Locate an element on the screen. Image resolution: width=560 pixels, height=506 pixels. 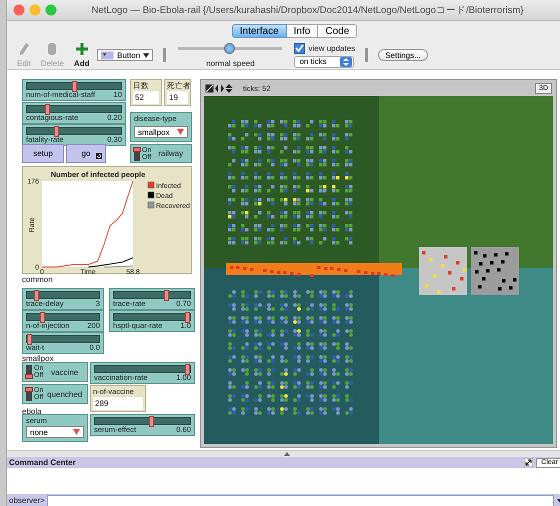
stepper-icon is located at coordinates (346, 61).